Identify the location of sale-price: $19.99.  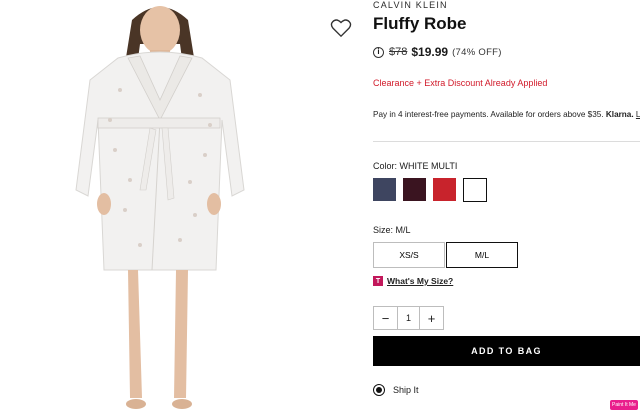
(430, 52).